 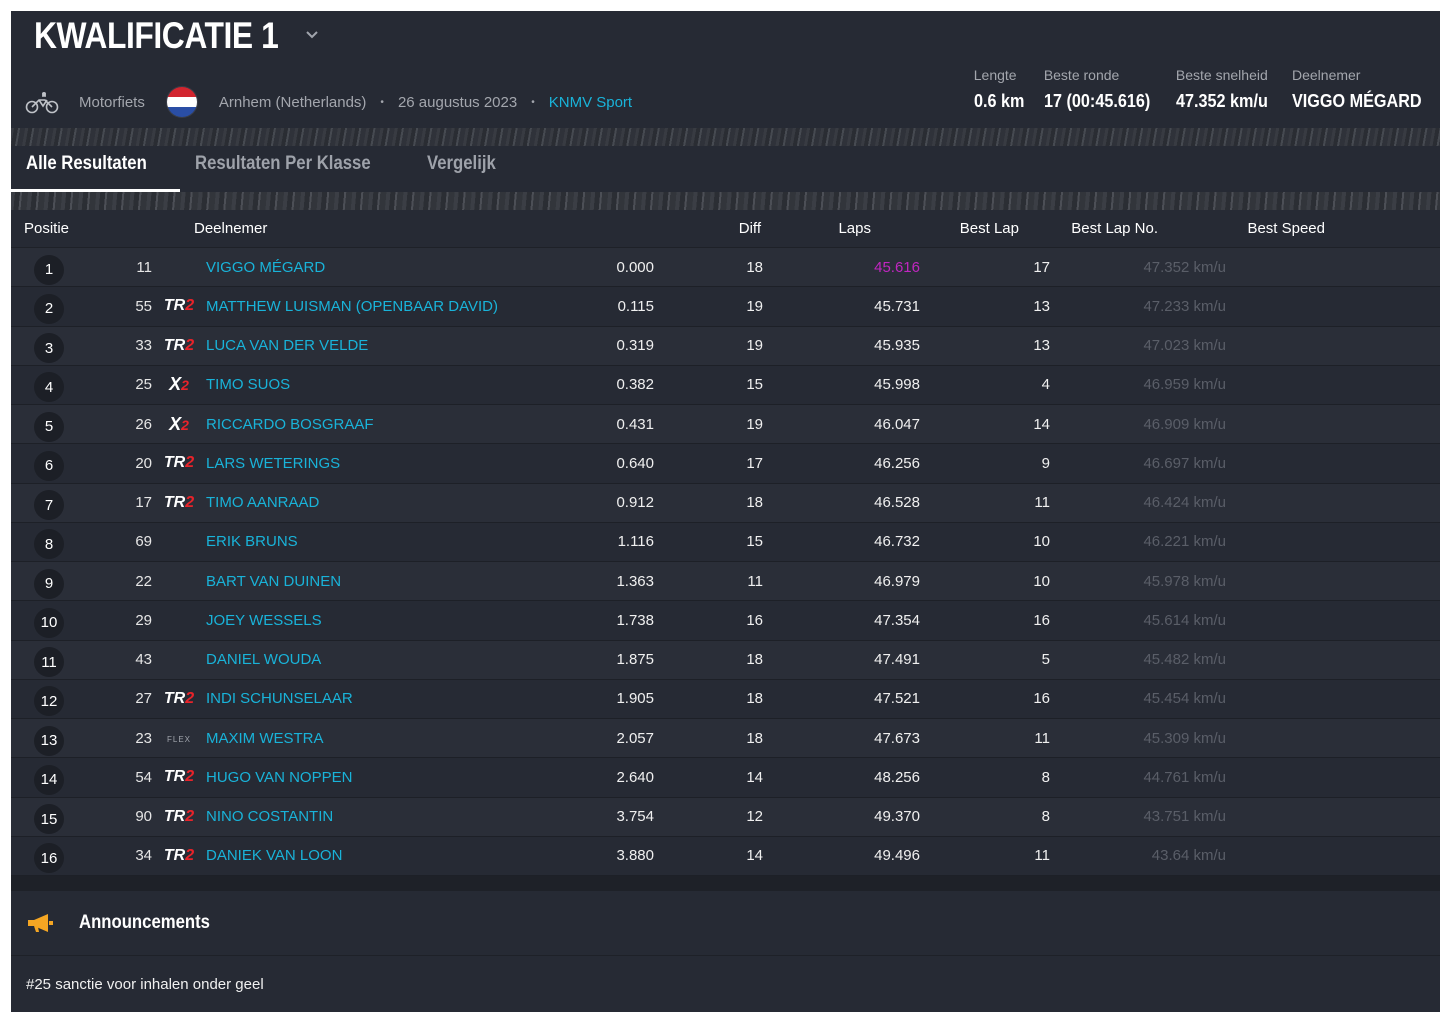 I want to click on class-cell: X2, so click(x=179, y=424).